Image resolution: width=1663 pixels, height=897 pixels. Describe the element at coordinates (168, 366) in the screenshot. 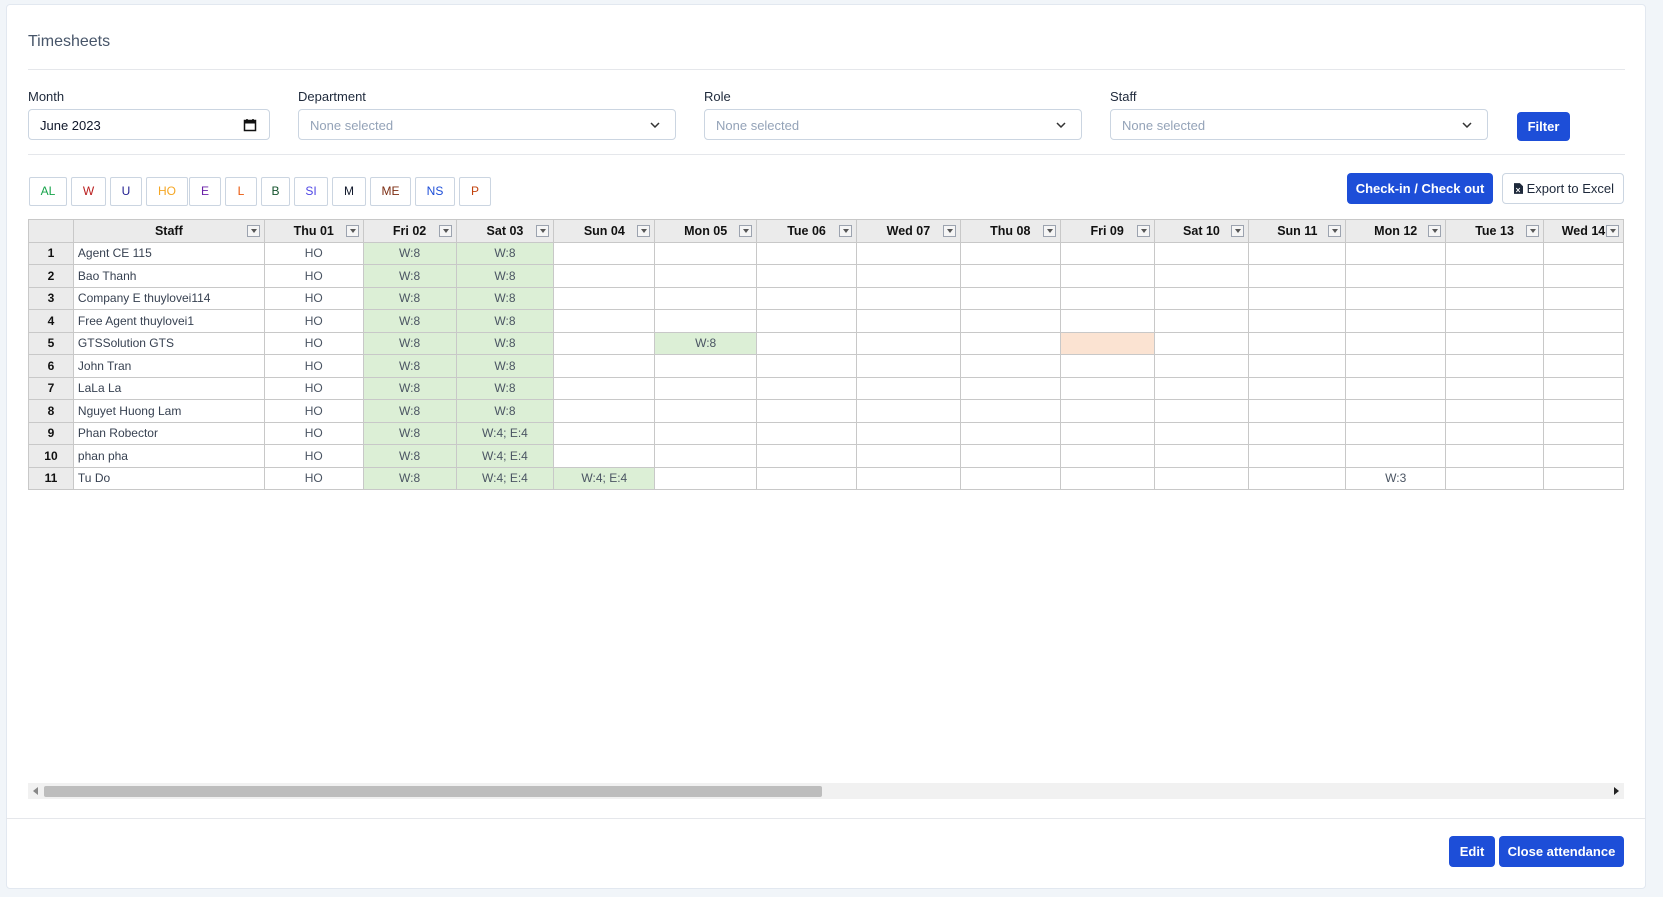

I see `staff-name-cell: John Tran` at that location.